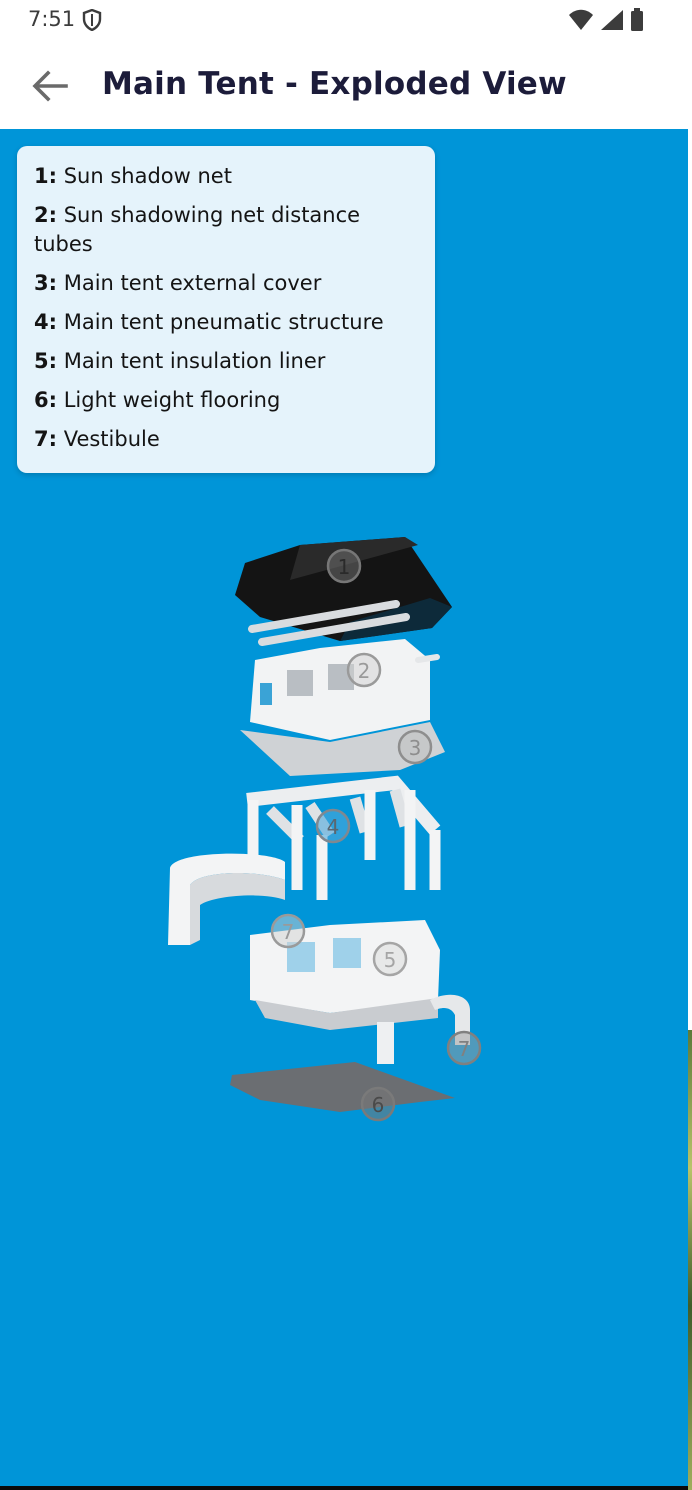 The height and width of the screenshot is (1490, 692). I want to click on svg-text: 6, so click(378, 1105).